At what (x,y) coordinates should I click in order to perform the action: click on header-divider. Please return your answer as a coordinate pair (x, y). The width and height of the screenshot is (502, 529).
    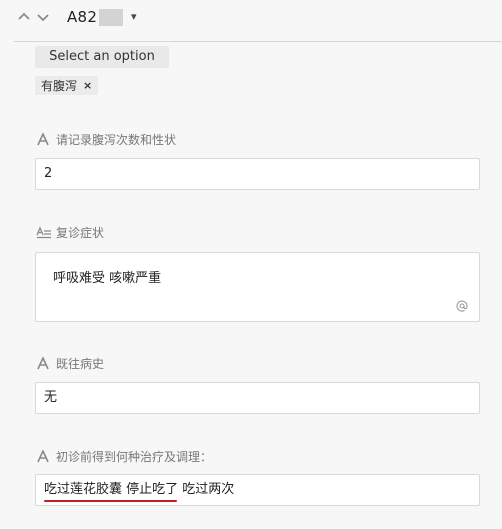
    Looking at the image, I should click on (258, 41).